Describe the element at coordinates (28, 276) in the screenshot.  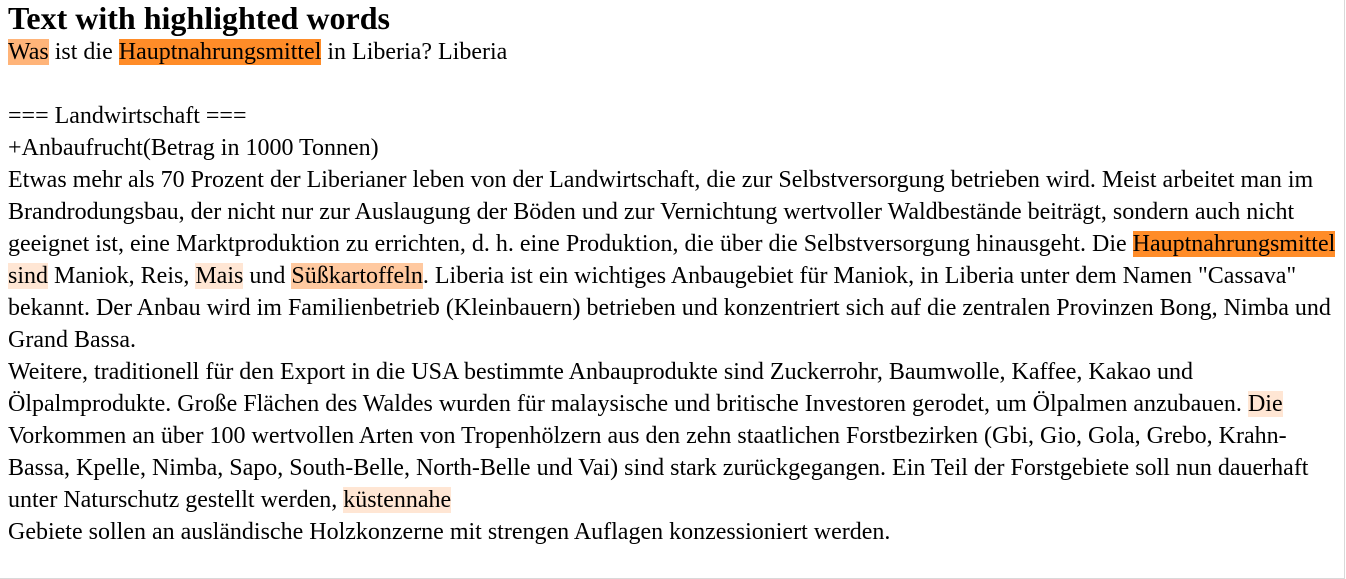
I see `highlighted-word: sind` at that location.